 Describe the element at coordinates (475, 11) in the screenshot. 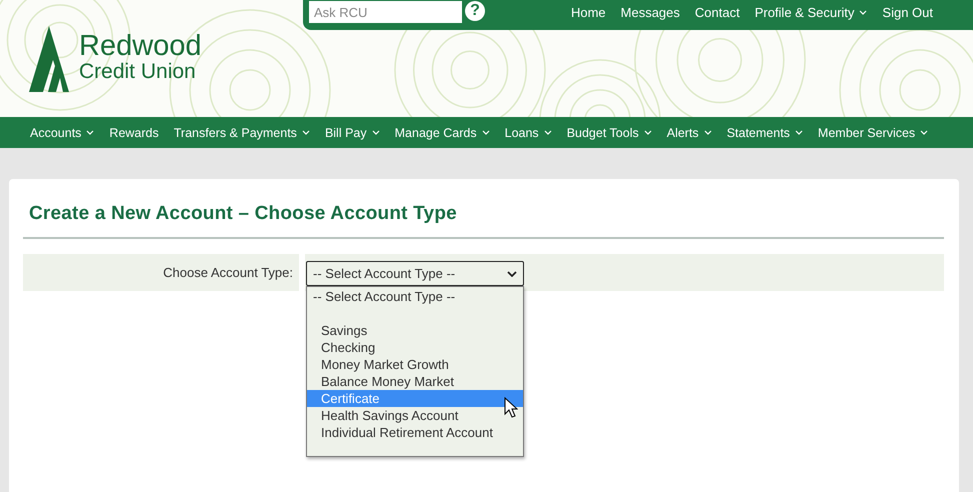

I see `help-icon: ?` at that location.